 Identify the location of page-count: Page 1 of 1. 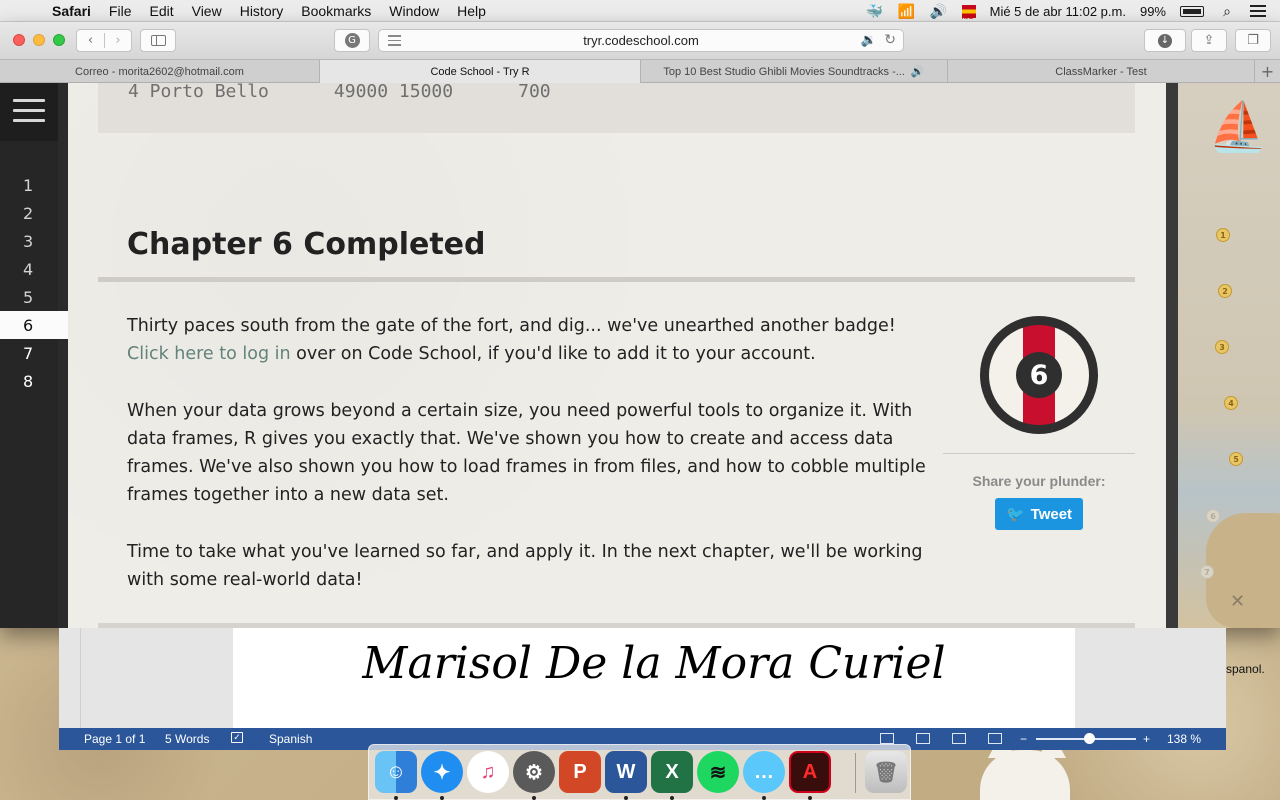
(114, 739).